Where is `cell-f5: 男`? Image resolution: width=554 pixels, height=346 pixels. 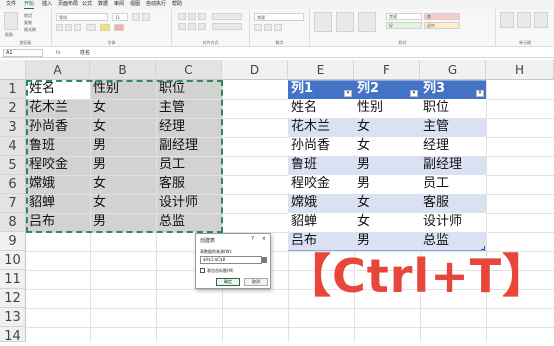 cell-f5: 男 is located at coordinates (387, 165).